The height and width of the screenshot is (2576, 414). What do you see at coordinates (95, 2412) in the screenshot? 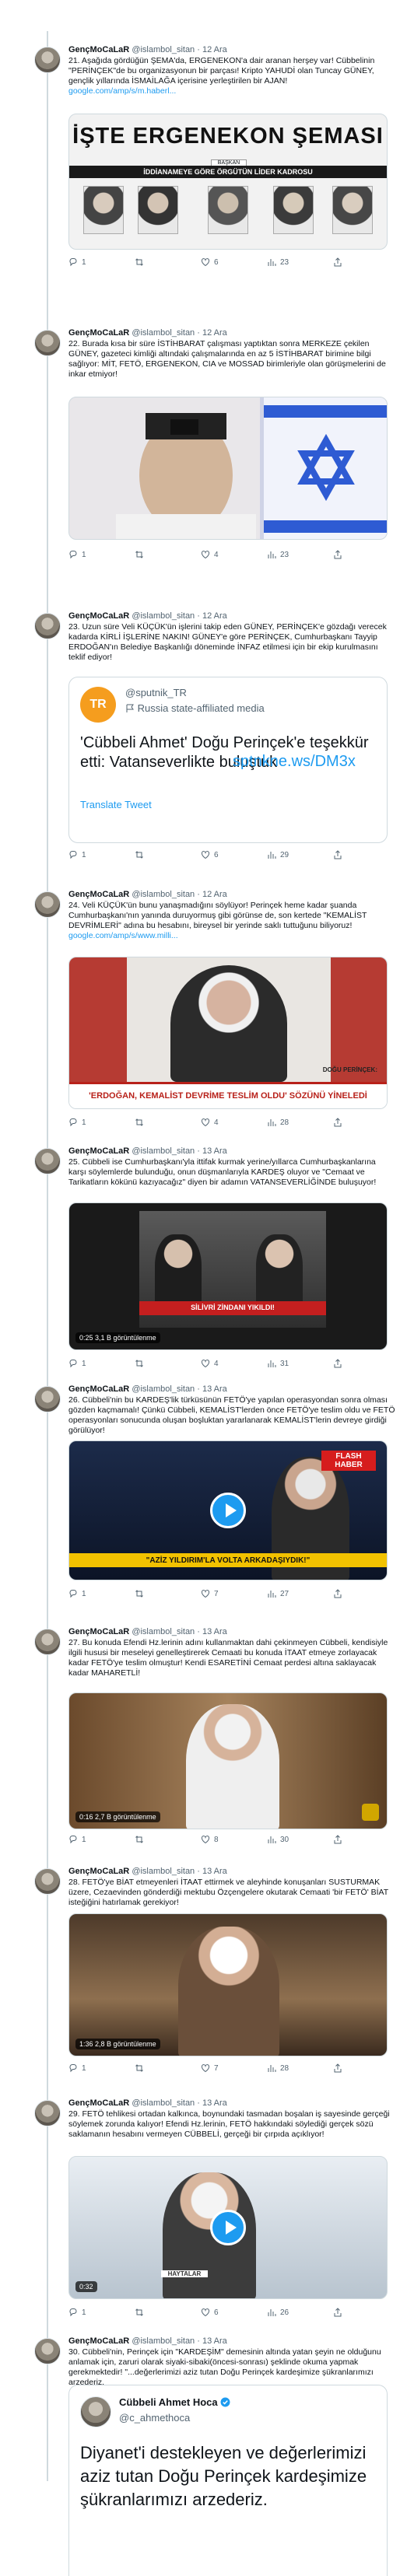
I see `quote-avatar` at bounding box center [95, 2412].